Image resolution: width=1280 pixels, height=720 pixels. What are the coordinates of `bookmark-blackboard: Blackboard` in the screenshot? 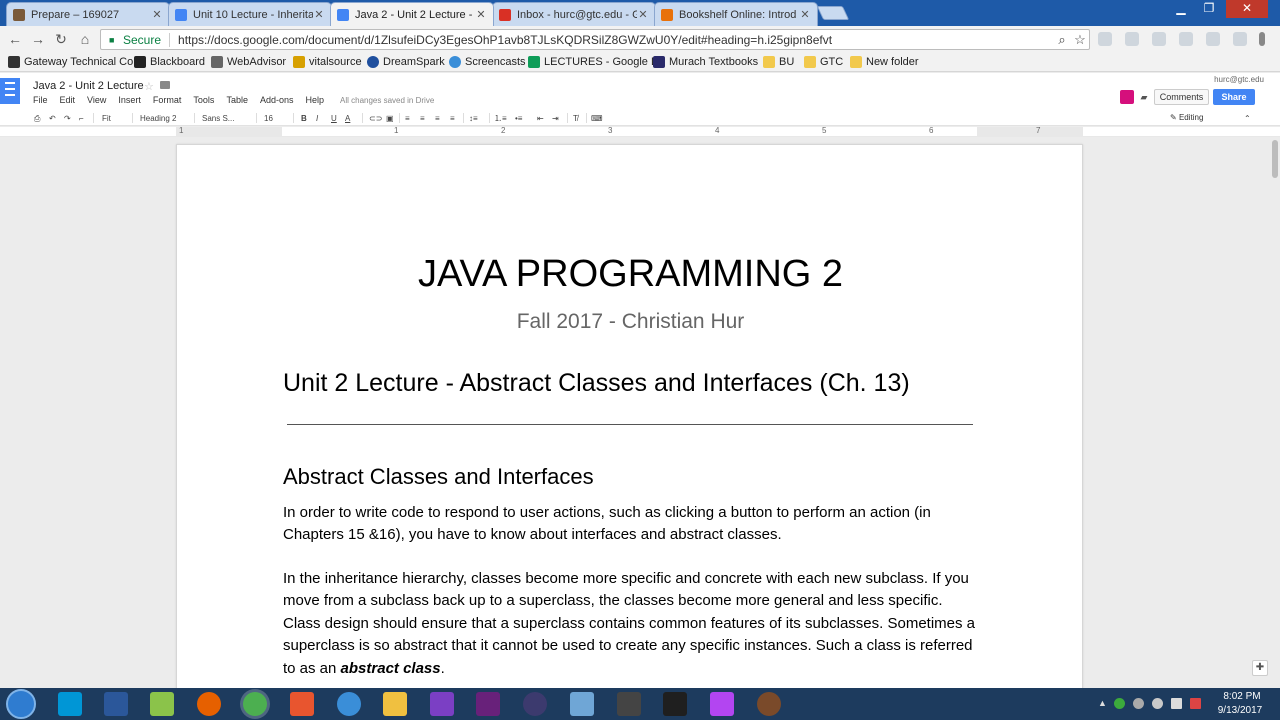 It's located at (169, 62).